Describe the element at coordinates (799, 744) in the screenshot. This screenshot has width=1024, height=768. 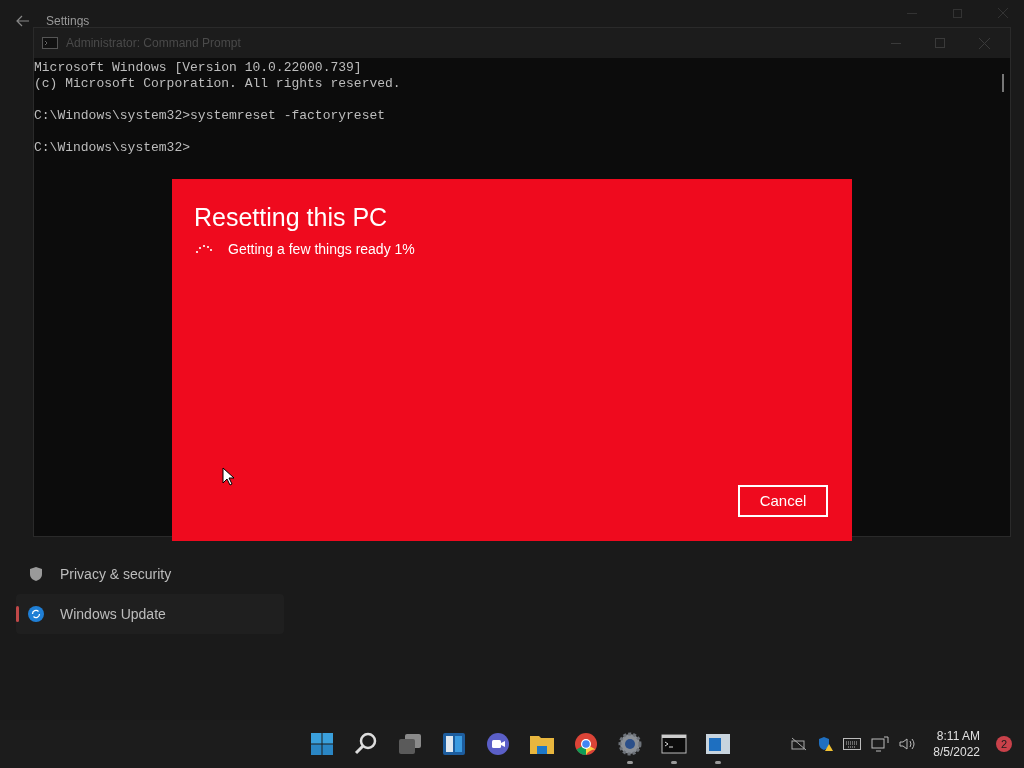
I see `network-off-icon` at that location.